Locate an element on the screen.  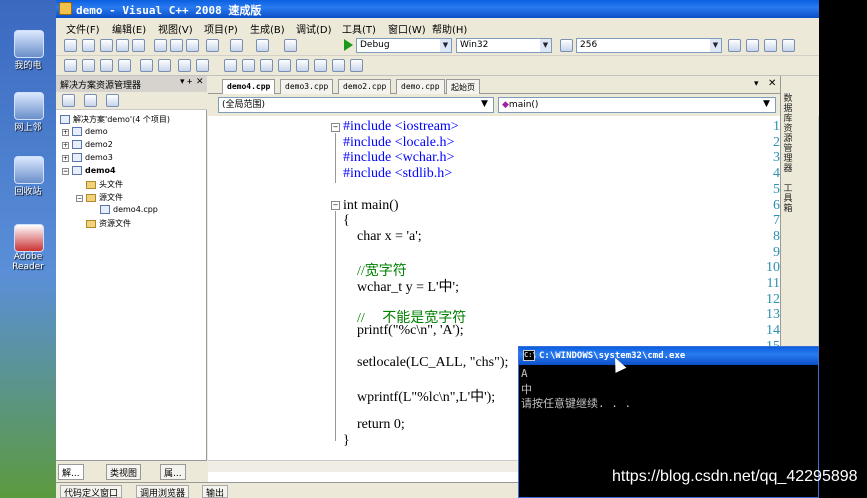
code-line: wprintf(L"%lc\n",L'中'); is located at coordinates (419, 396).